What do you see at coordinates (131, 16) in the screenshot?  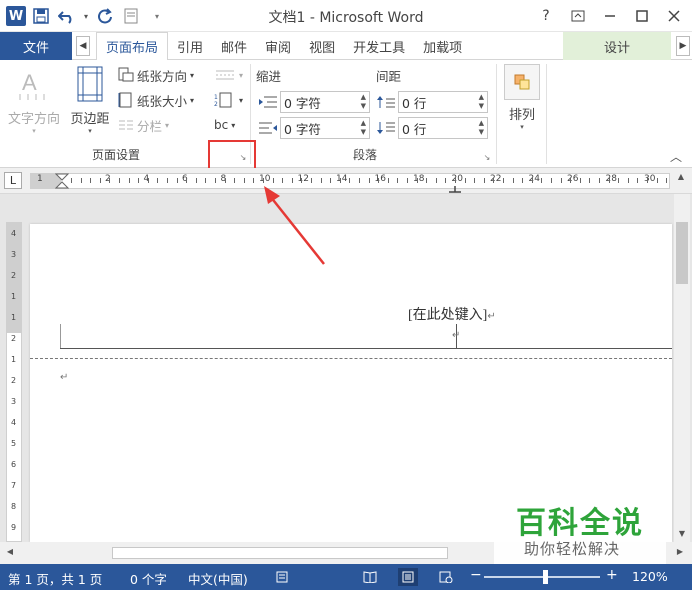 I see `print-preview-icon` at bounding box center [131, 16].